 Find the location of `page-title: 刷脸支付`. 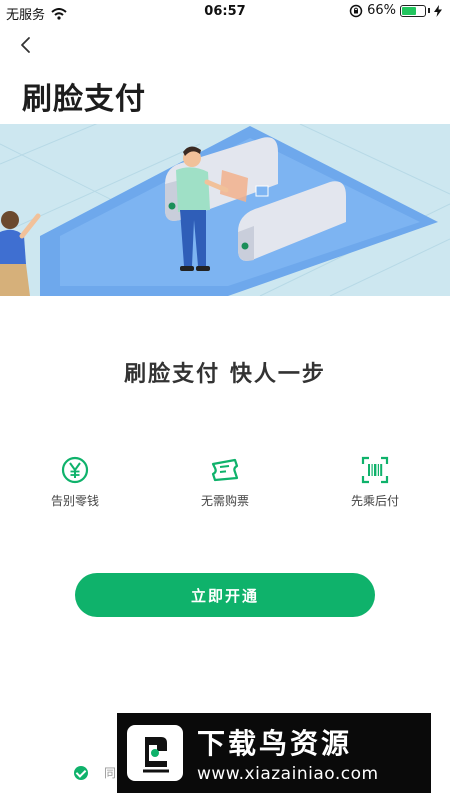

page-title: 刷脸支付 is located at coordinates (84, 99).